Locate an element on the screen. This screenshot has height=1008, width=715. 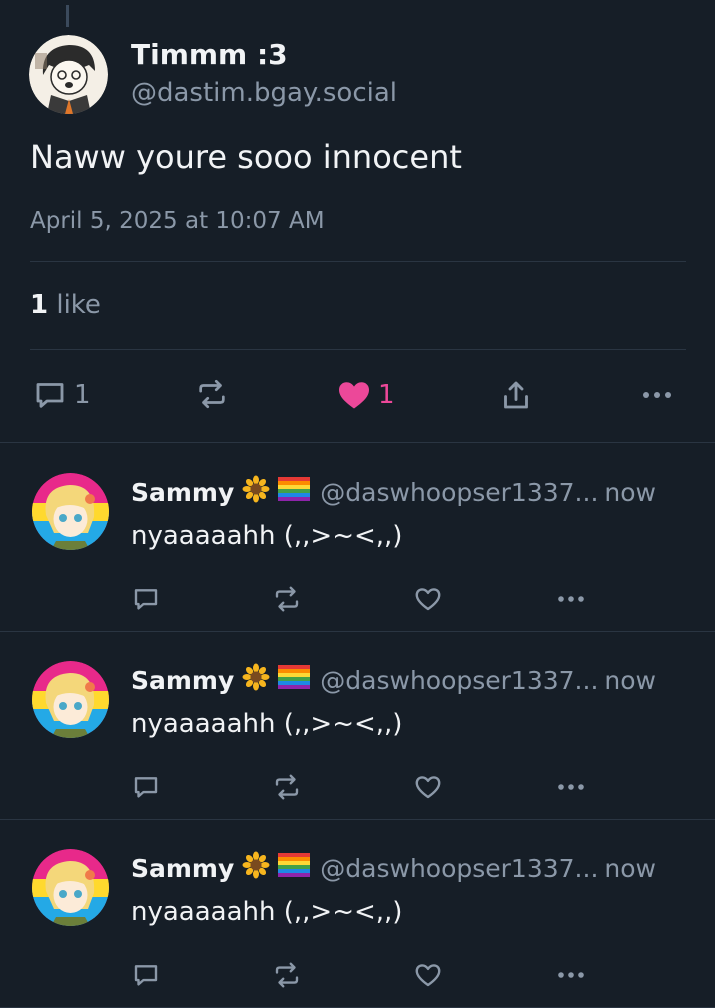
author-name: Timmm :3 is located at coordinates (209, 54).